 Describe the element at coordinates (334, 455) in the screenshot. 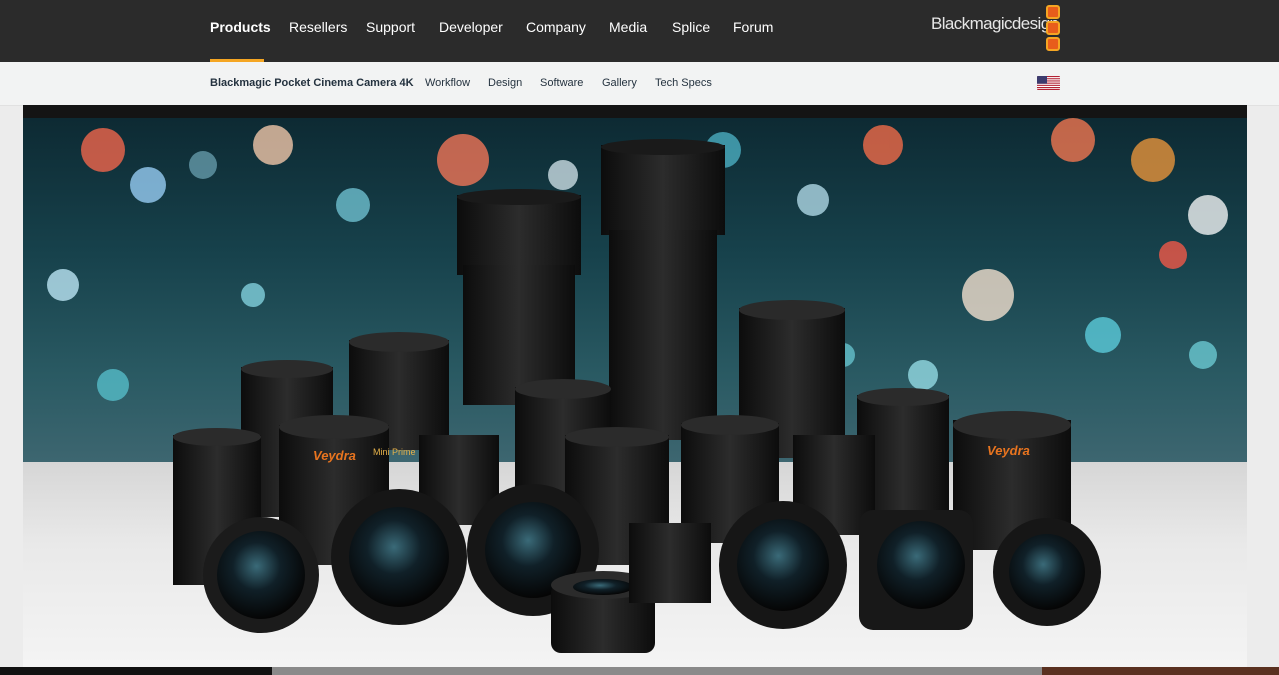

I see `lens-label-veydra-left: Veydra` at that location.